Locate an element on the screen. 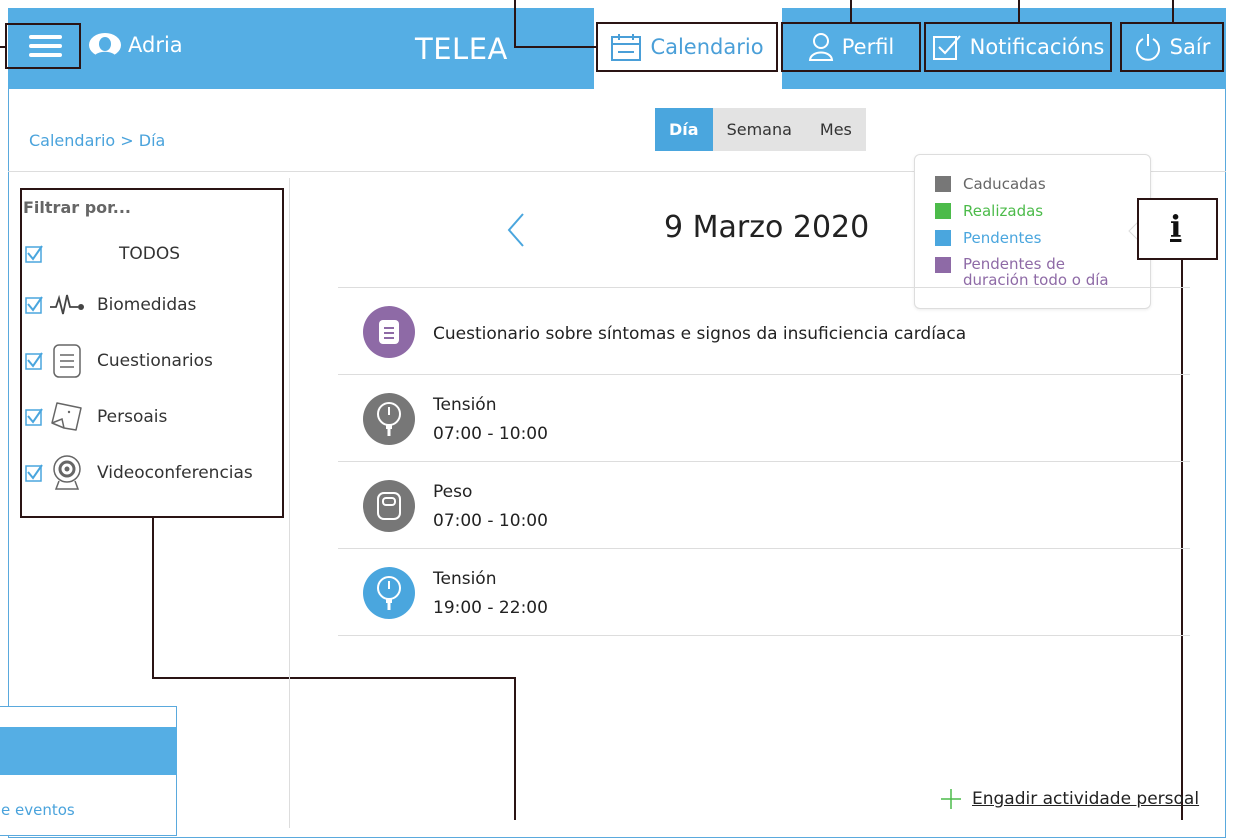  breadcrumb: Calendario > Día is located at coordinates (97, 140).